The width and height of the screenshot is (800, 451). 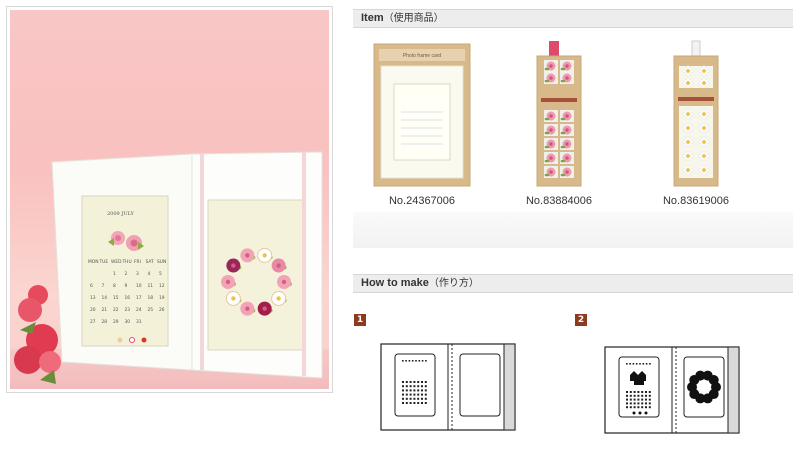 What do you see at coordinates (93, 322) in the screenshot?
I see `svg-text: 27` at bounding box center [93, 322].